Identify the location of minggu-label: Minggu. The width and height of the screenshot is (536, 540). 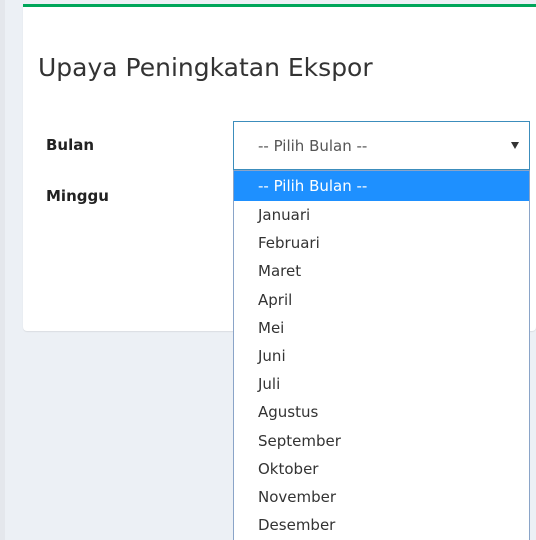
(77, 196).